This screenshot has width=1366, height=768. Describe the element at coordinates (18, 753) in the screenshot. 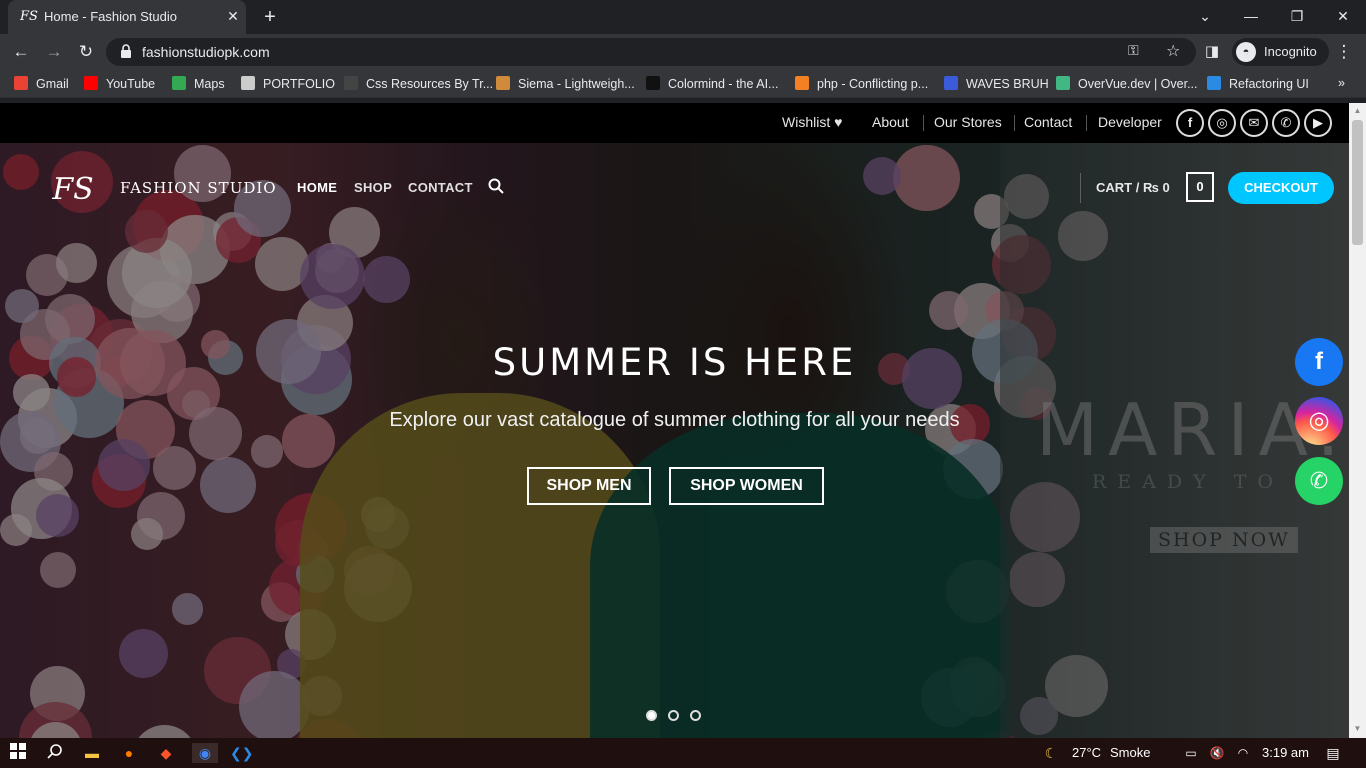

I see `windows-start-icon` at that location.